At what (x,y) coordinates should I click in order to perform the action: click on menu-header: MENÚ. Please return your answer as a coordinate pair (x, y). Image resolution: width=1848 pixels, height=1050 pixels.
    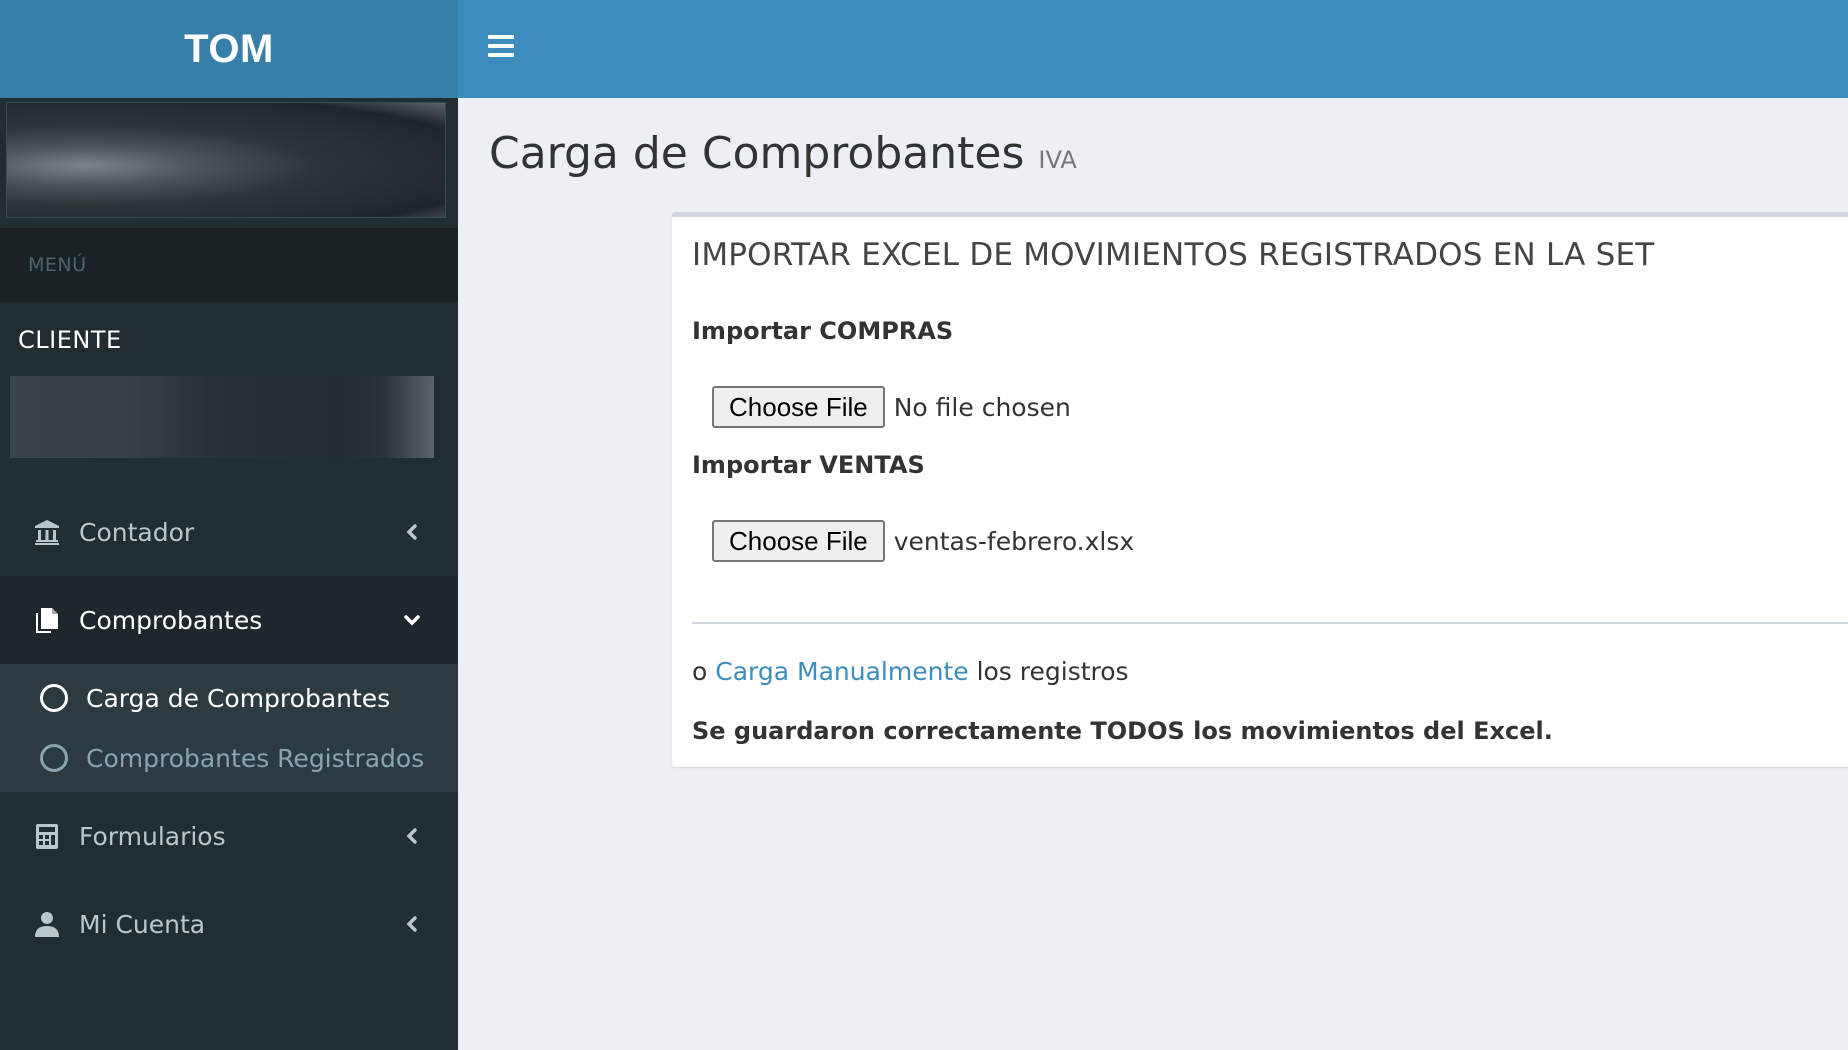
    Looking at the image, I should click on (229, 265).